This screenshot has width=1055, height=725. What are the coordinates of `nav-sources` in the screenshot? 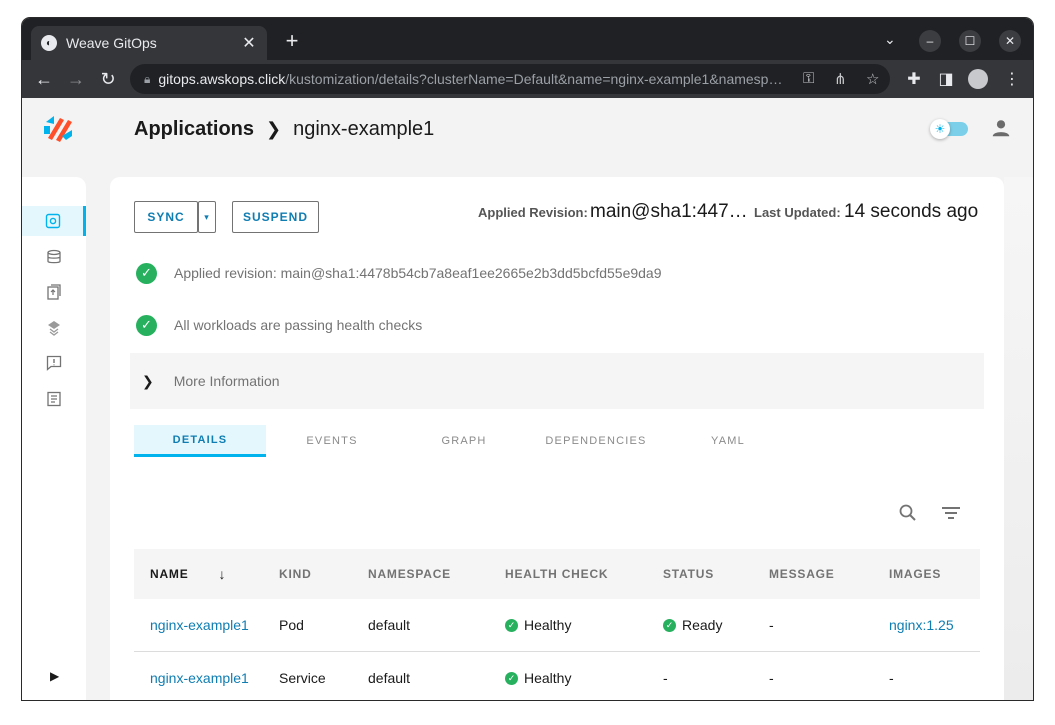 It's located at (54, 257).